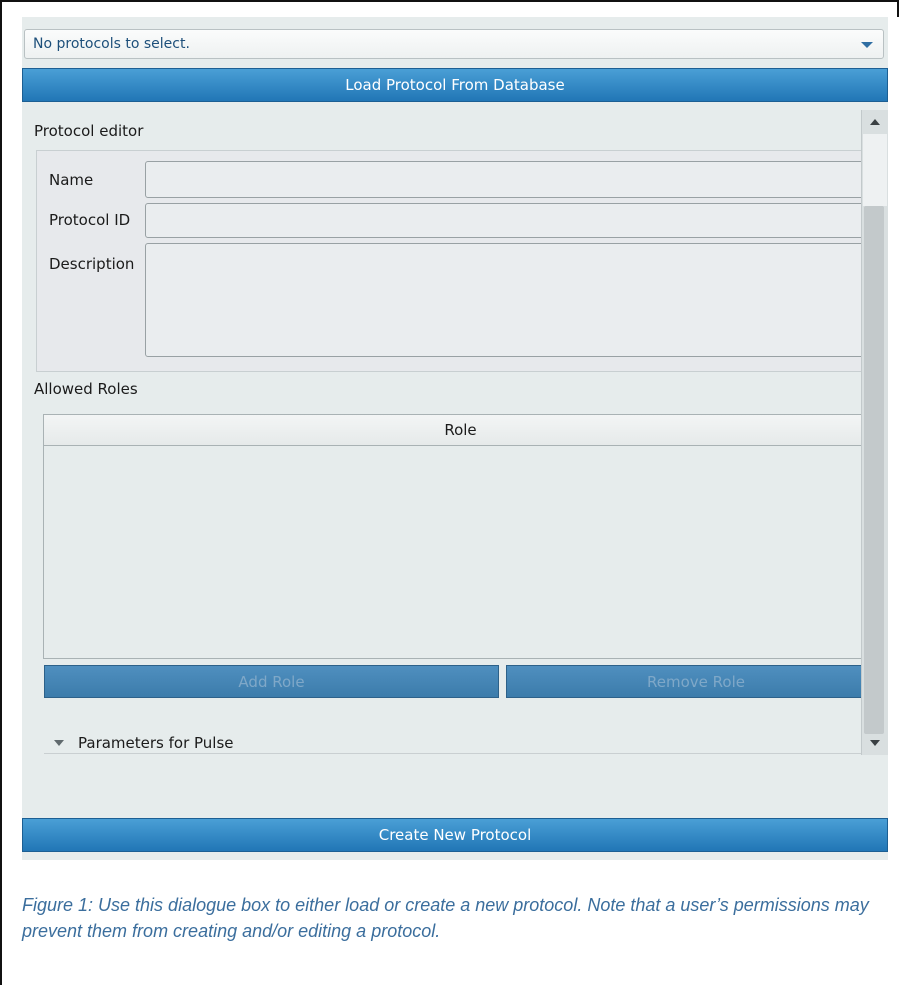 This screenshot has width=899, height=985. Describe the element at coordinates (454, 753) in the screenshot. I see `parameters-divider` at that location.